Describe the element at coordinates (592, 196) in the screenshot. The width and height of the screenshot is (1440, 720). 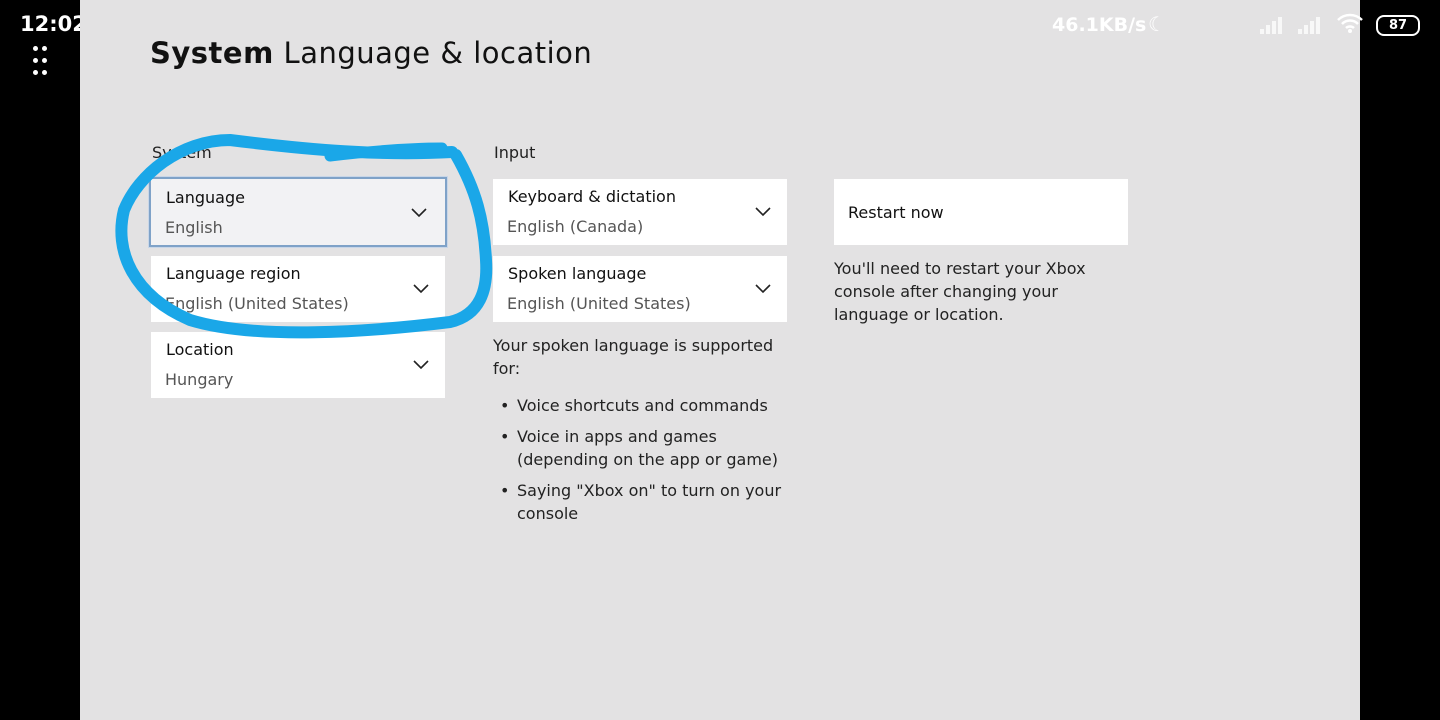
I see `keyboard-dictation-label: Keyboard & dictation` at that location.